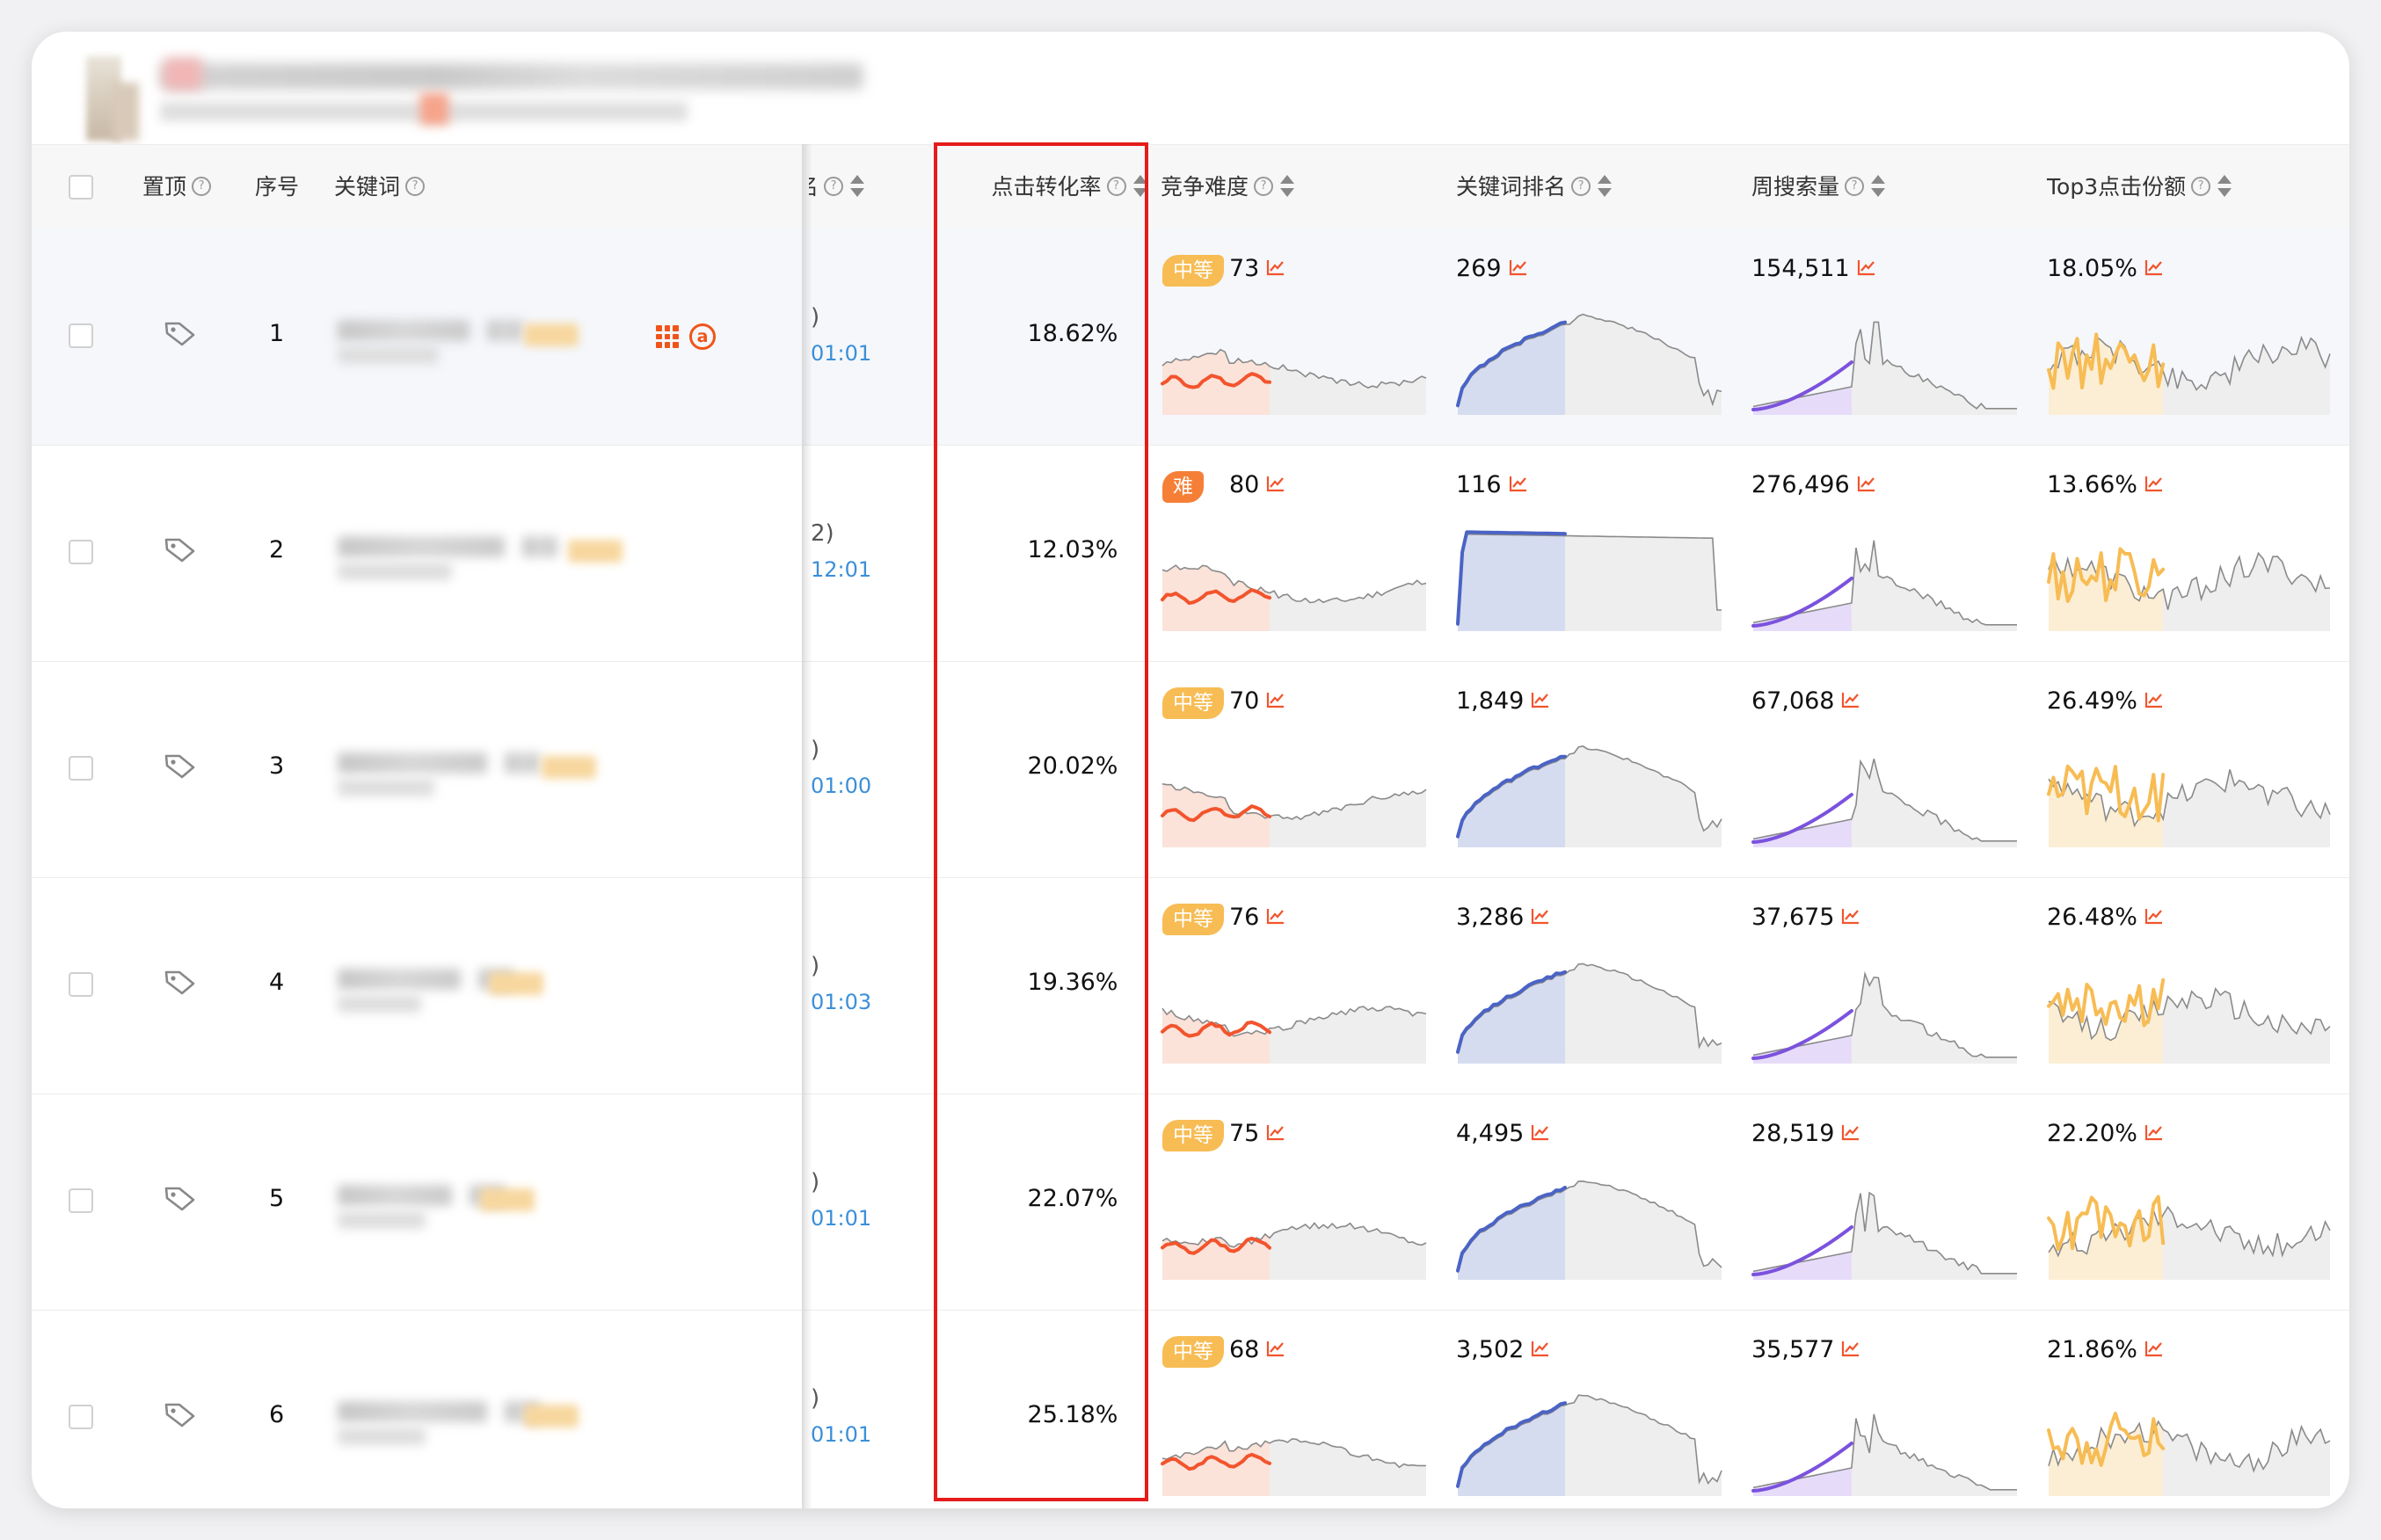  Describe the element at coordinates (841, 569) in the screenshot. I see `partial-time-link: 12:01` at that location.